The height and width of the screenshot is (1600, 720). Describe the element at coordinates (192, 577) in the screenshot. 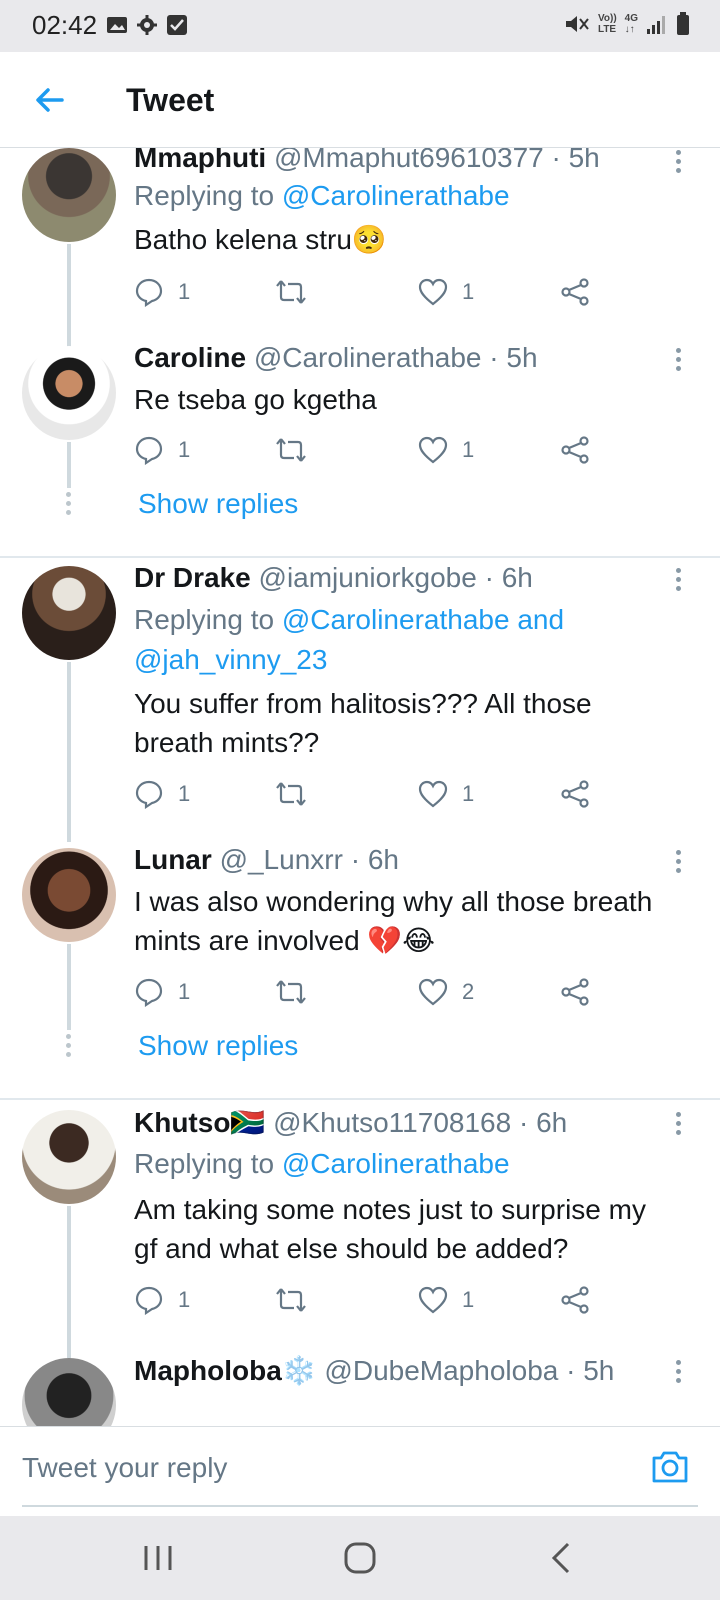

I see `user-name: Dr Drake` at that location.